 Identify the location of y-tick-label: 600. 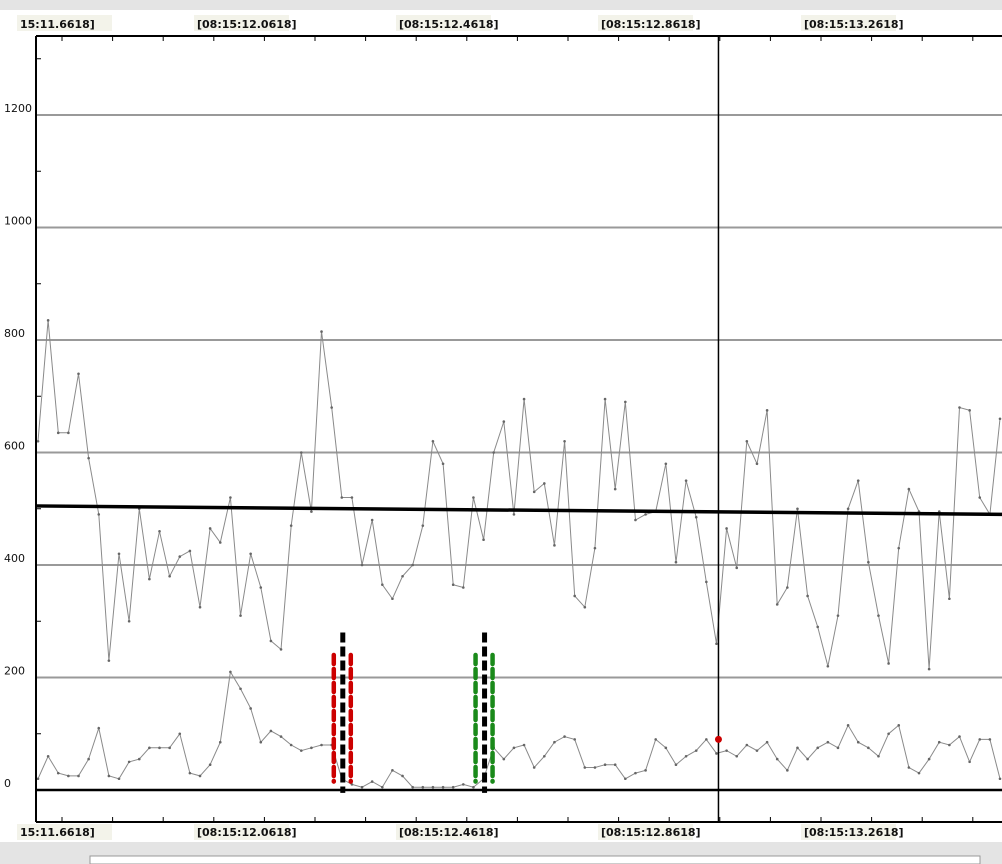
(14, 446).